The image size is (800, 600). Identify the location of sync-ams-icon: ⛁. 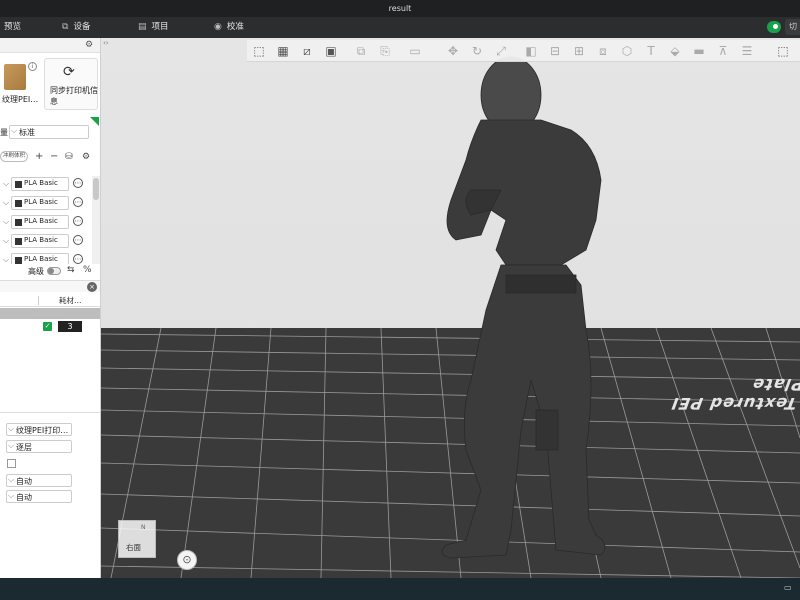
(69, 157).